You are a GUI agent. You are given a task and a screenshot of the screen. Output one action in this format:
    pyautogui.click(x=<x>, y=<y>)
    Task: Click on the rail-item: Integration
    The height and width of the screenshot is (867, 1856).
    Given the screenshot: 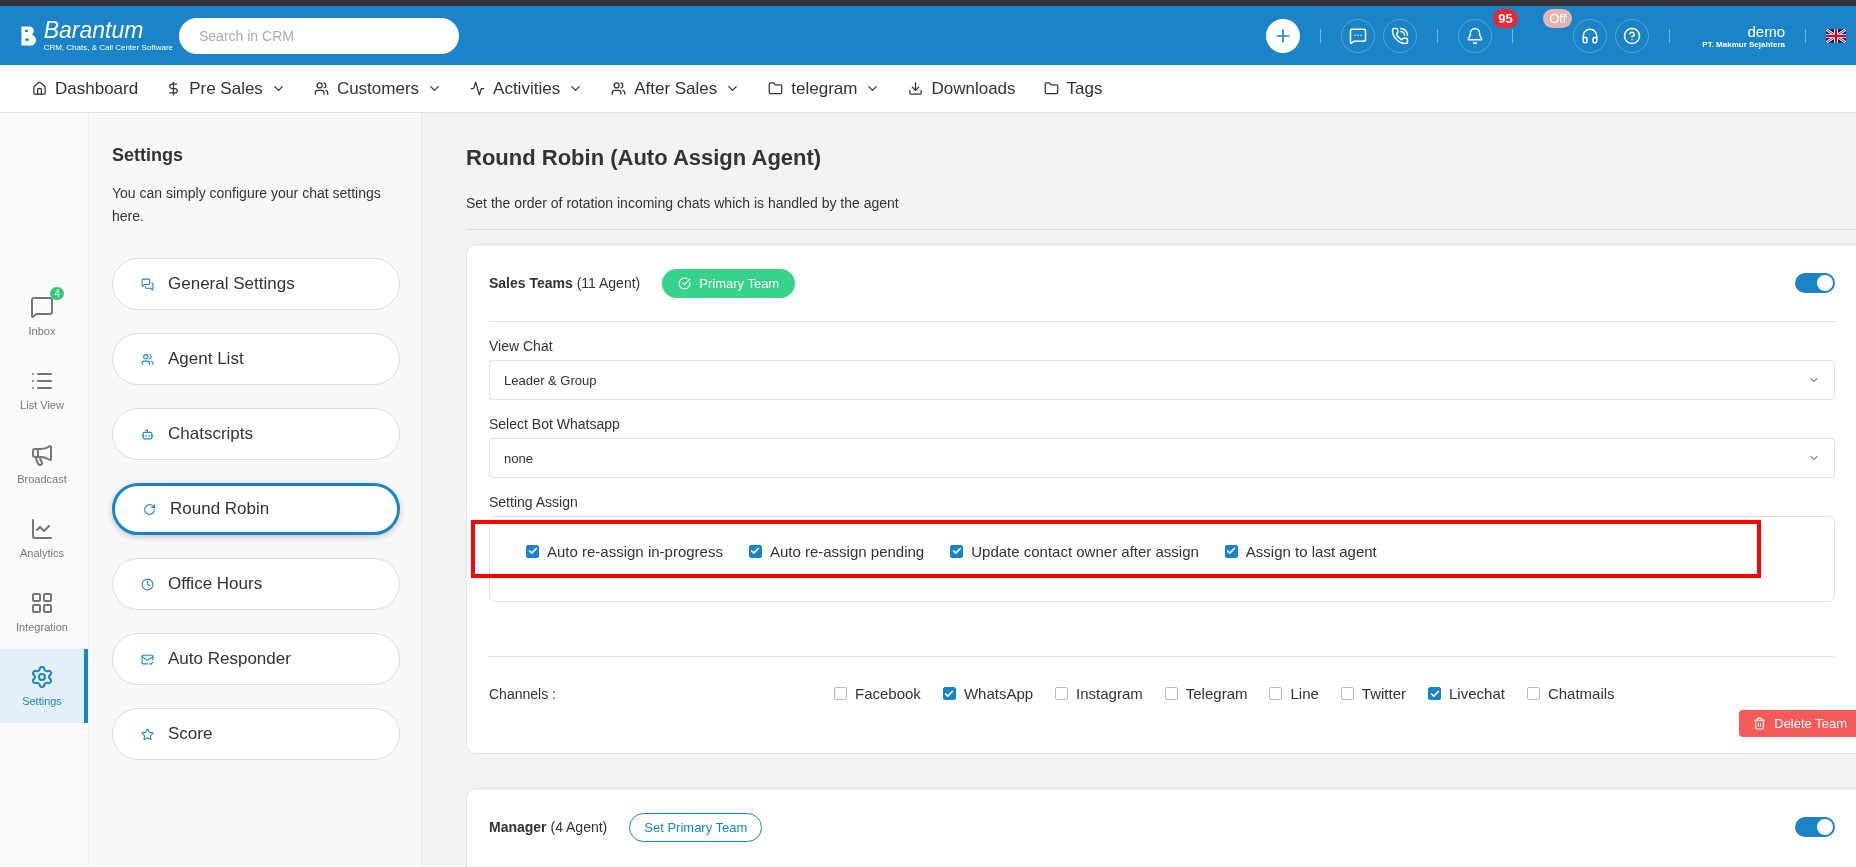 What is the action you would take?
    pyautogui.click(x=44, y=612)
    